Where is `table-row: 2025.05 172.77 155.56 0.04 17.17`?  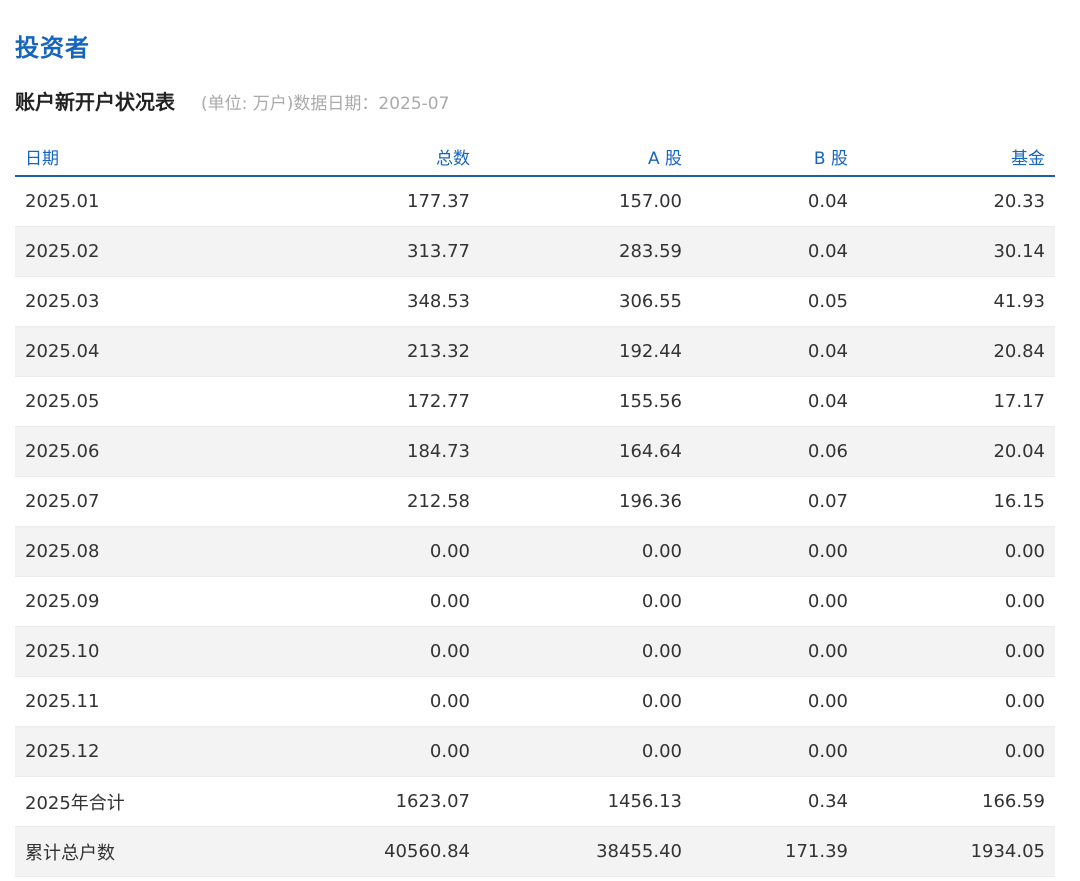
table-row: 2025.05 172.77 155.56 0.04 17.17 is located at coordinates (535, 401).